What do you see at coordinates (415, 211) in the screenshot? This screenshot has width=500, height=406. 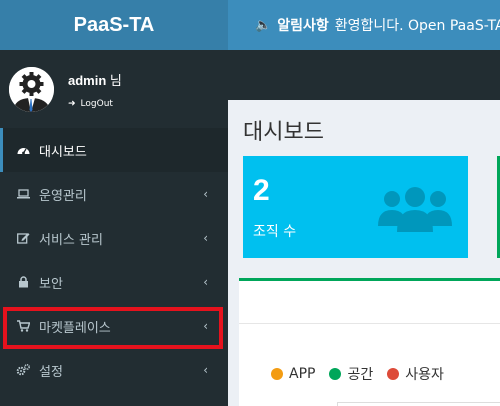 I see `users-icon` at bounding box center [415, 211].